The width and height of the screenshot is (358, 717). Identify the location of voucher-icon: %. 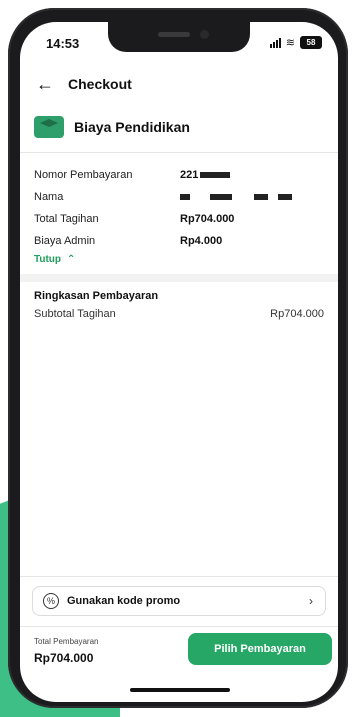
(51, 601).